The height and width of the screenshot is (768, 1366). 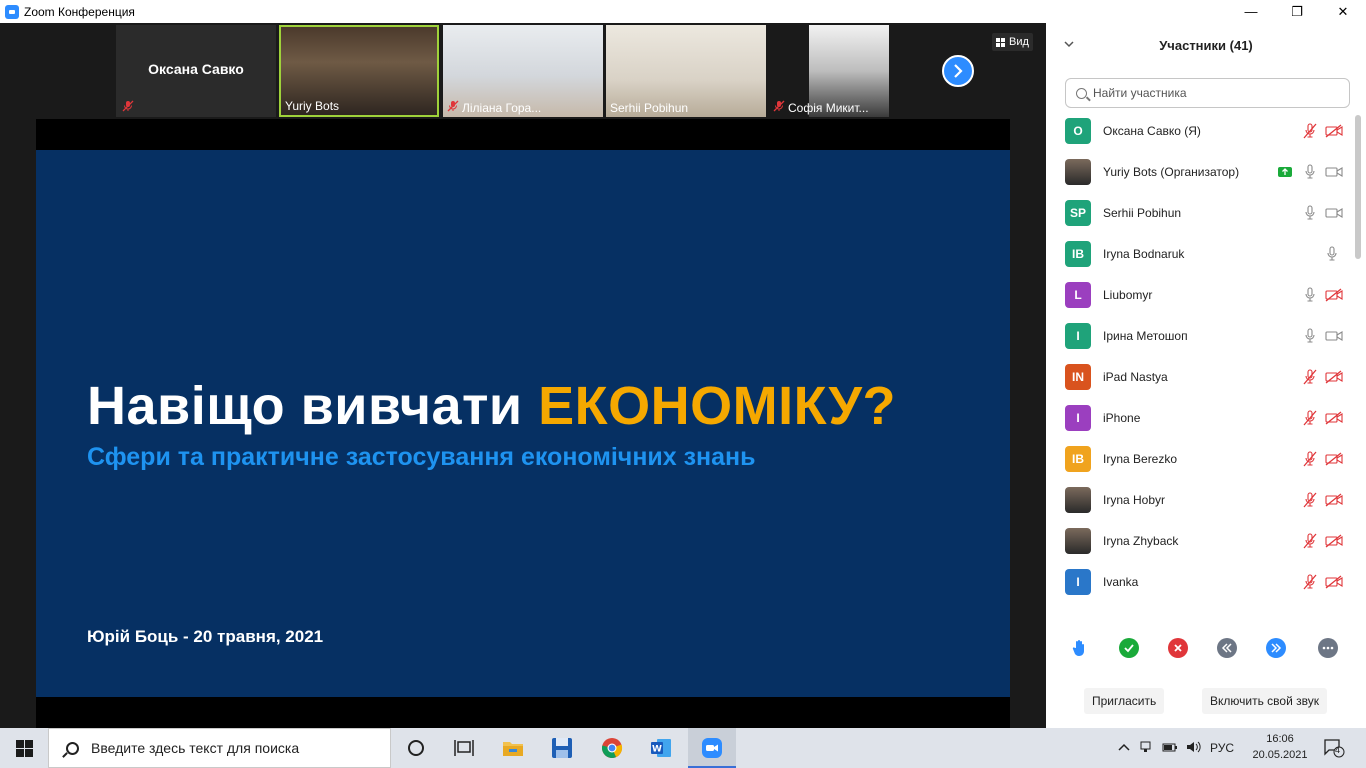 What do you see at coordinates (661, 748) in the screenshot?
I see `word-icon: W` at bounding box center [661, 748].